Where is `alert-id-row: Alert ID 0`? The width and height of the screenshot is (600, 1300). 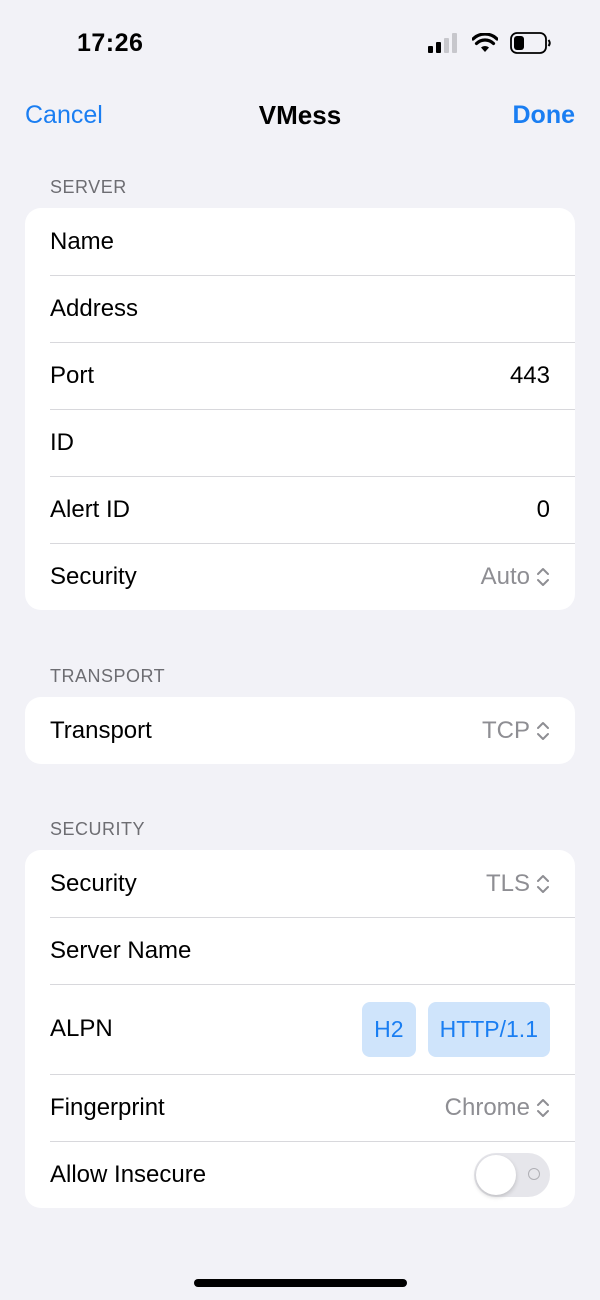
alert-id-row: Alert ID 0 is located at coordinates (300, 509).